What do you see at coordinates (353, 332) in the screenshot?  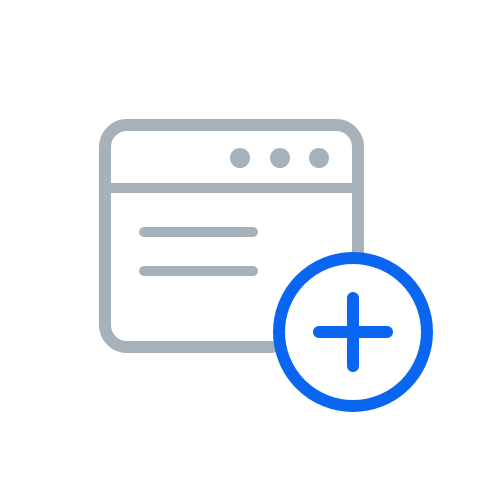 I see `plus-circle-icon` at bounding box center [353, 332].